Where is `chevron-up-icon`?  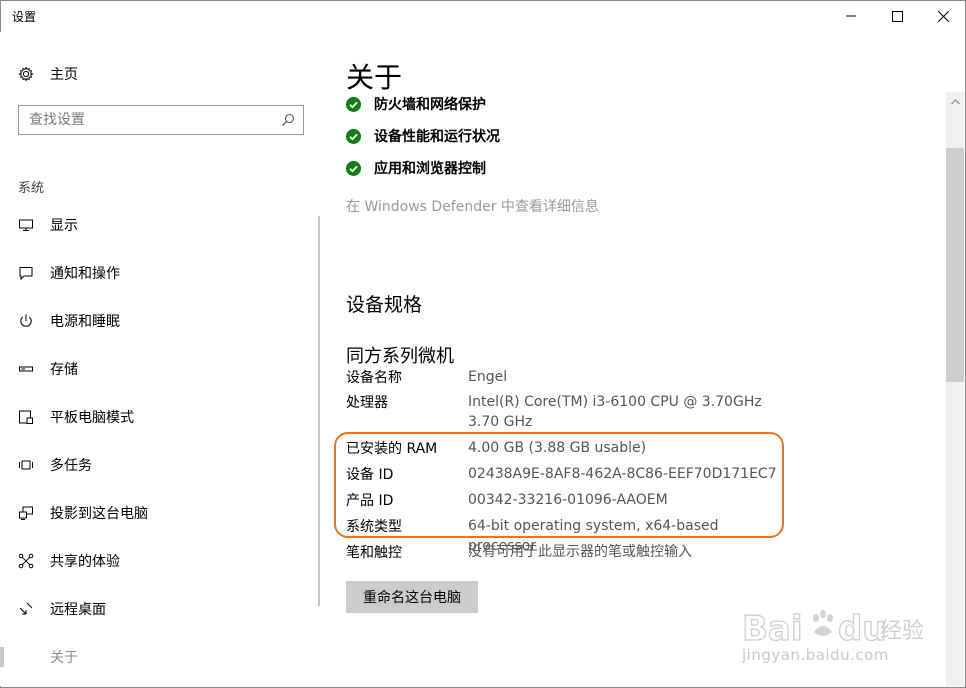 chevron-up-icon is located at coordinates (955, 102).